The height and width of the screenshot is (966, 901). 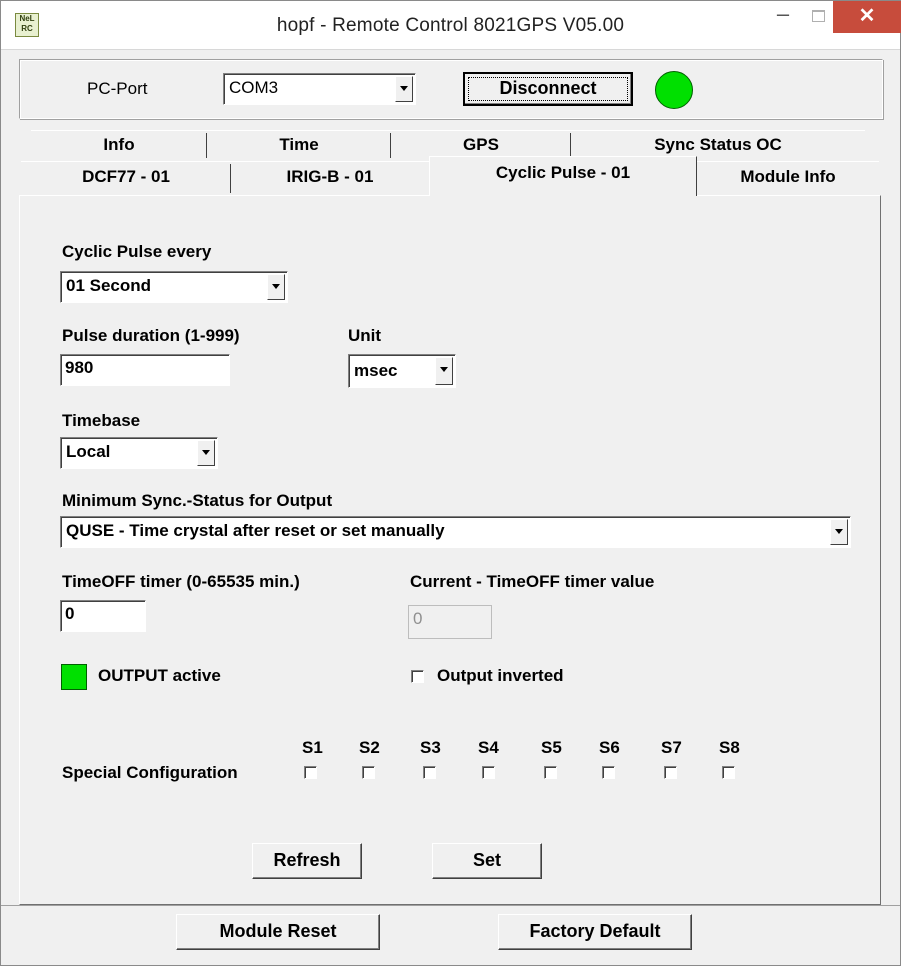 I want to click on tab-label: DCF77 - 01, so click(x=126, y=176).